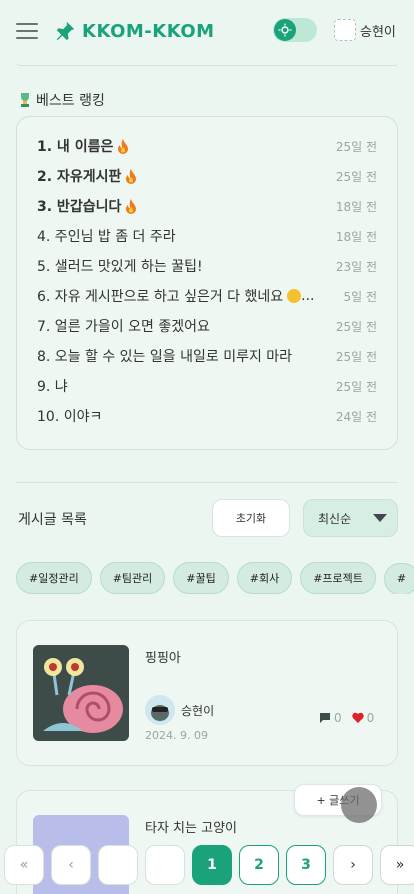  Describe the element at coordinates (338, 578) in the screenshot. I see `tag-chip: #프로젝트` at that location.